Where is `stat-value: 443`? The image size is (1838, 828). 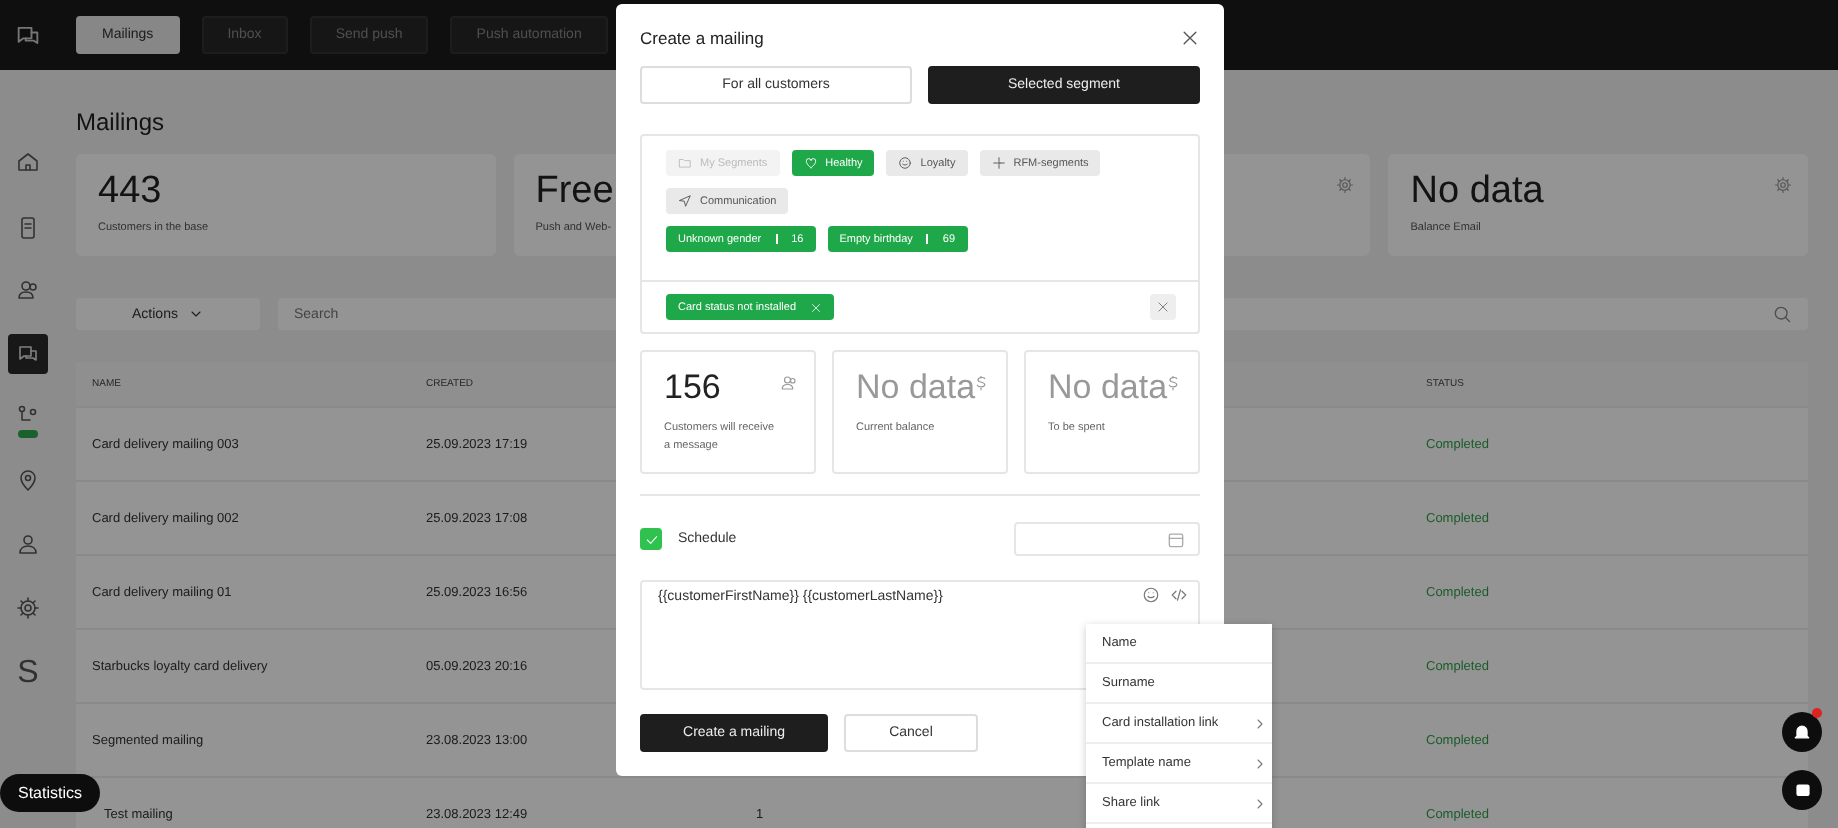
stat-value: 443 is located at coordinates (130, 192).